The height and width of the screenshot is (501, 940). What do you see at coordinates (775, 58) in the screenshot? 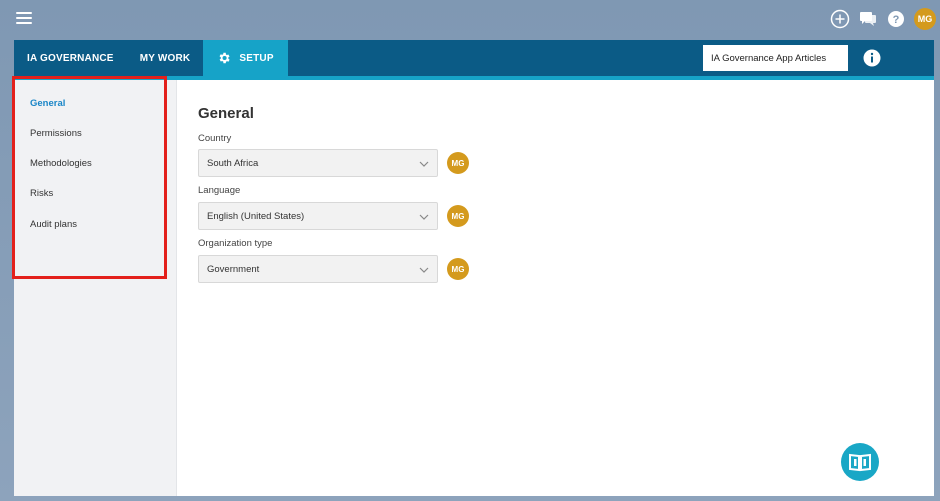
I see `articles-button: IA Governance App Articles` at bounding box center [775, 58].